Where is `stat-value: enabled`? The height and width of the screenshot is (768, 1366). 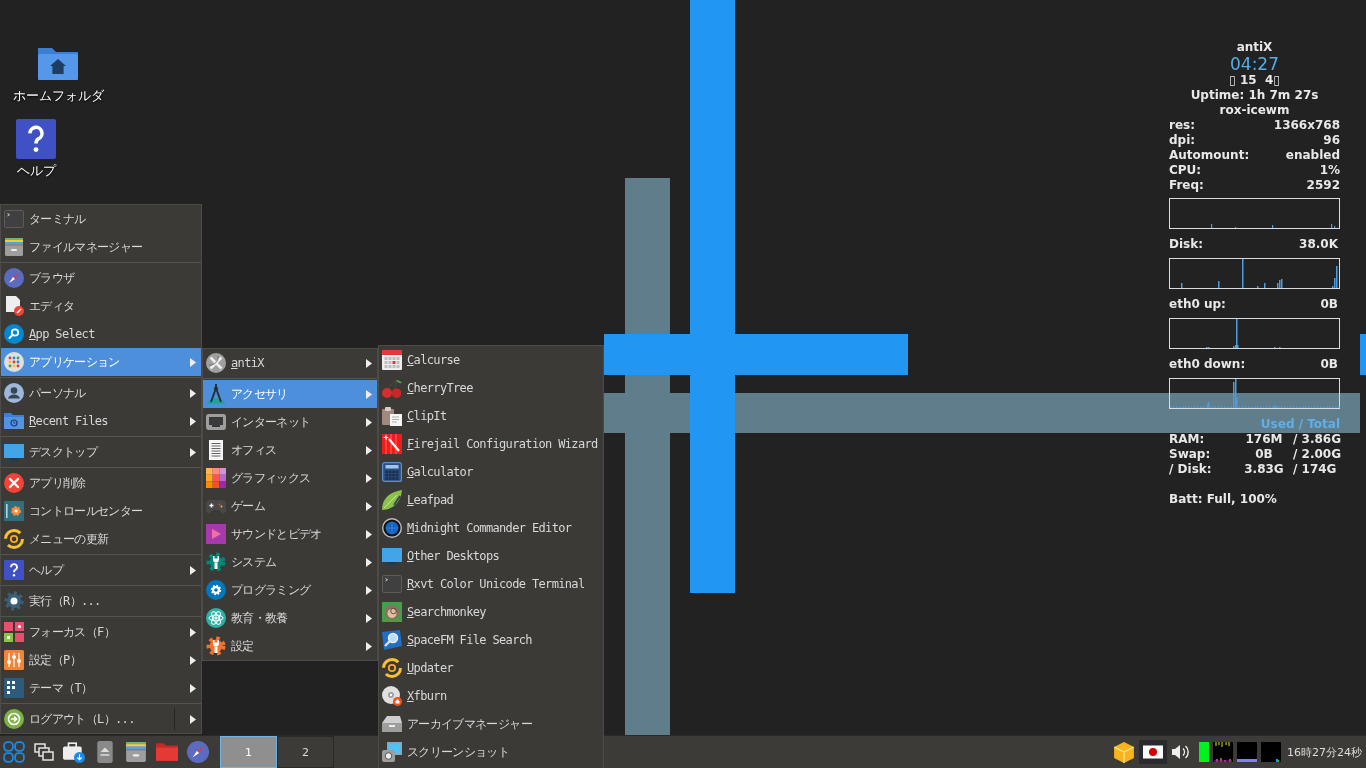 stat-value: enabled is located at coordinates (1312, 155).